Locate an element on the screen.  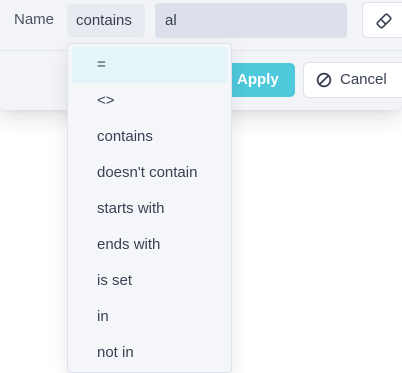
option-ends-with: ends with is located at coordinates (149, 245).